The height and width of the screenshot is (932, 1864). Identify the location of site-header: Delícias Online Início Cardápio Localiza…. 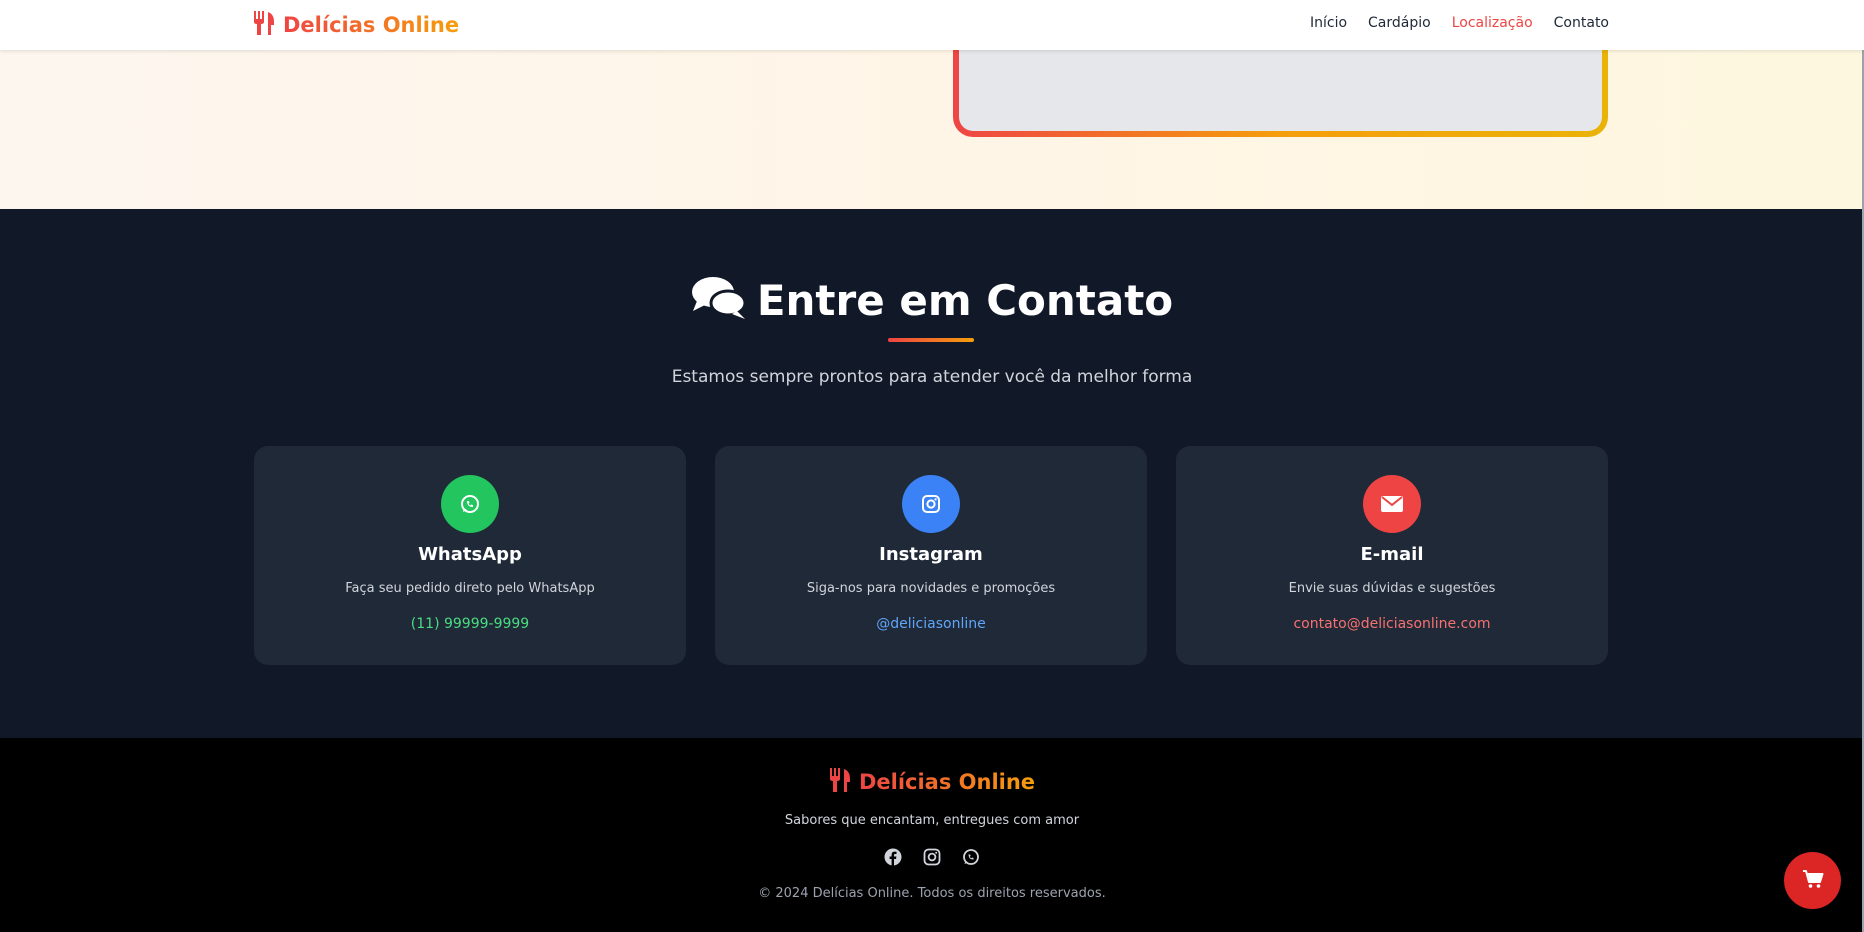
(932, 25).